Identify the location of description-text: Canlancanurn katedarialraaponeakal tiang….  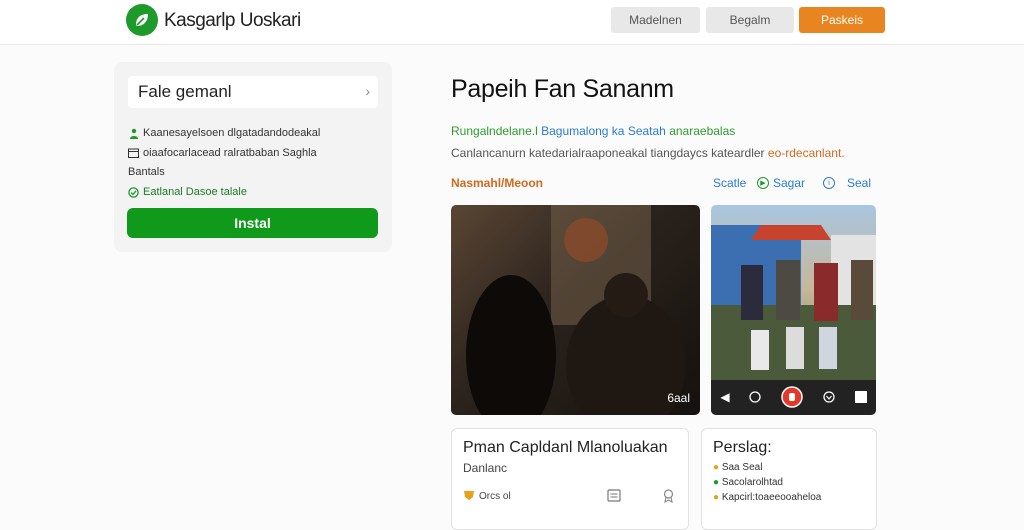
(608, 153).